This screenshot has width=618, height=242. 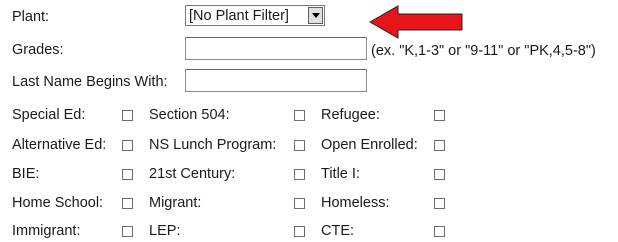 I want to click on title-1-label: Title I:, so click(x=340, y=174).